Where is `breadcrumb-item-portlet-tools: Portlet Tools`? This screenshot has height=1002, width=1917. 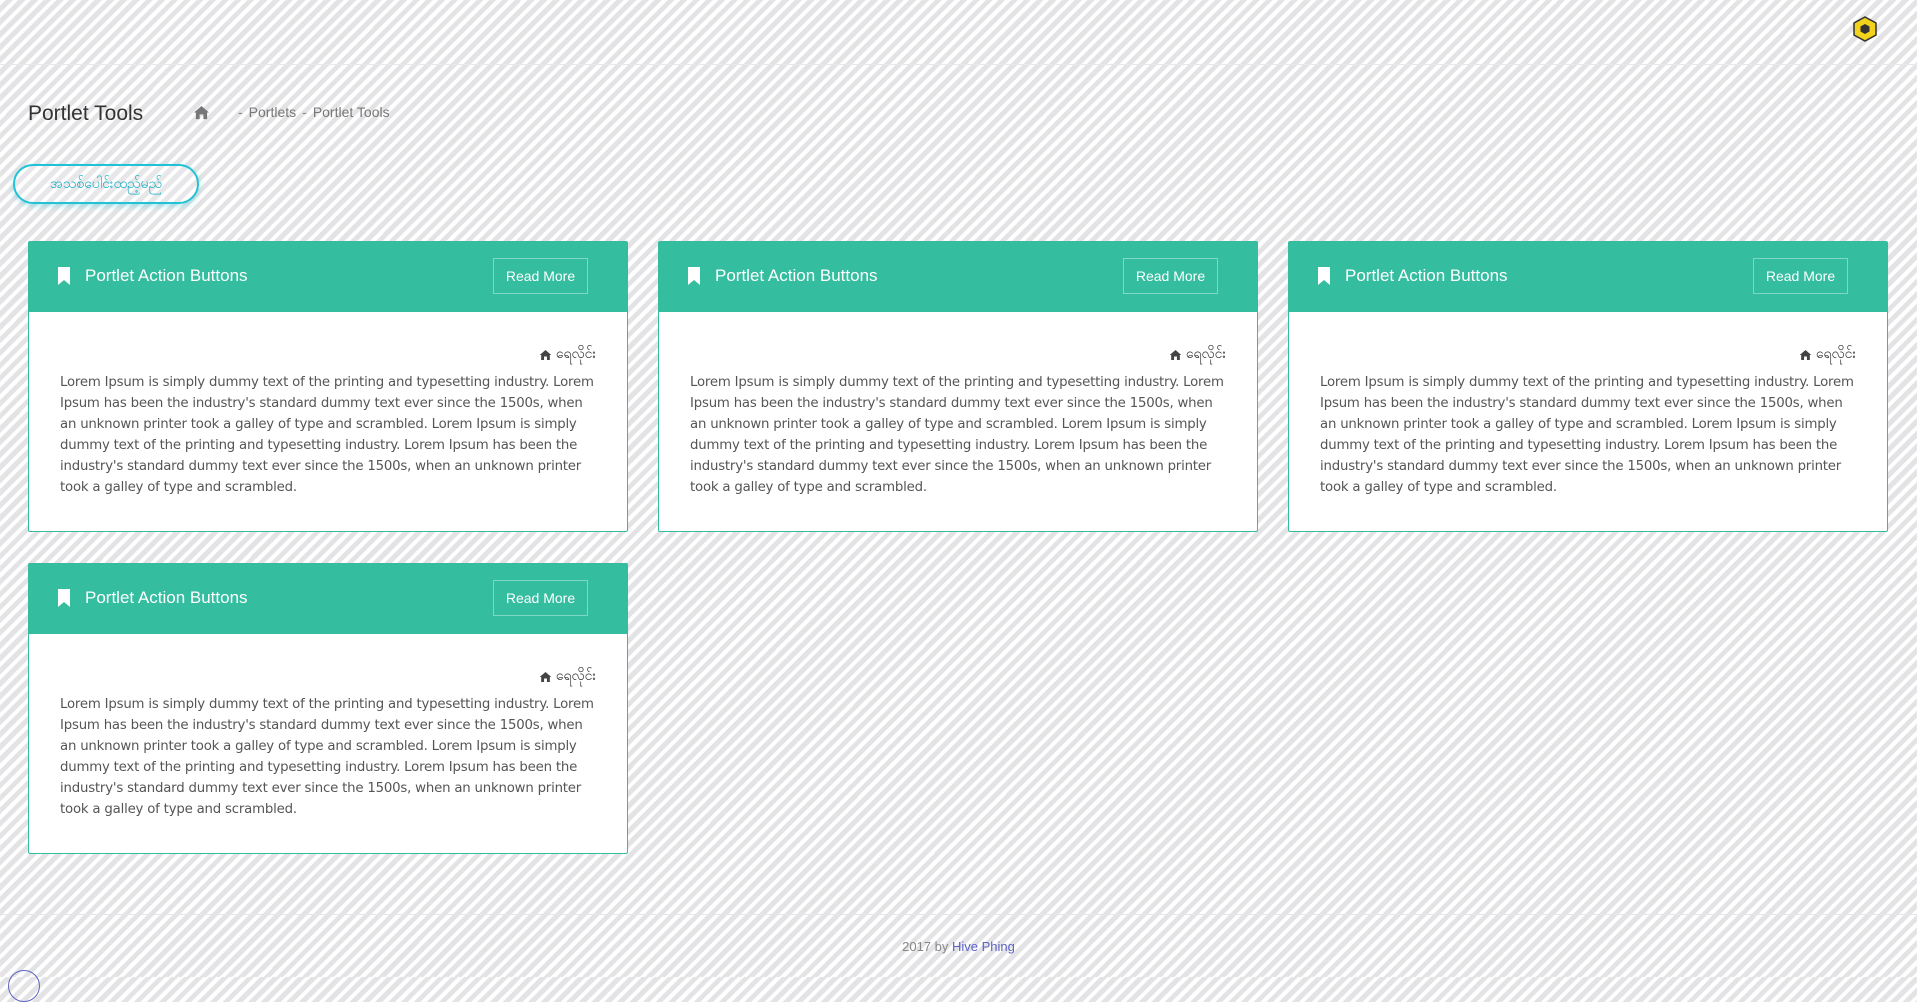 breadcrumb-item-portlet-tools: Portlet Tools is located at coordinates (351, 112).